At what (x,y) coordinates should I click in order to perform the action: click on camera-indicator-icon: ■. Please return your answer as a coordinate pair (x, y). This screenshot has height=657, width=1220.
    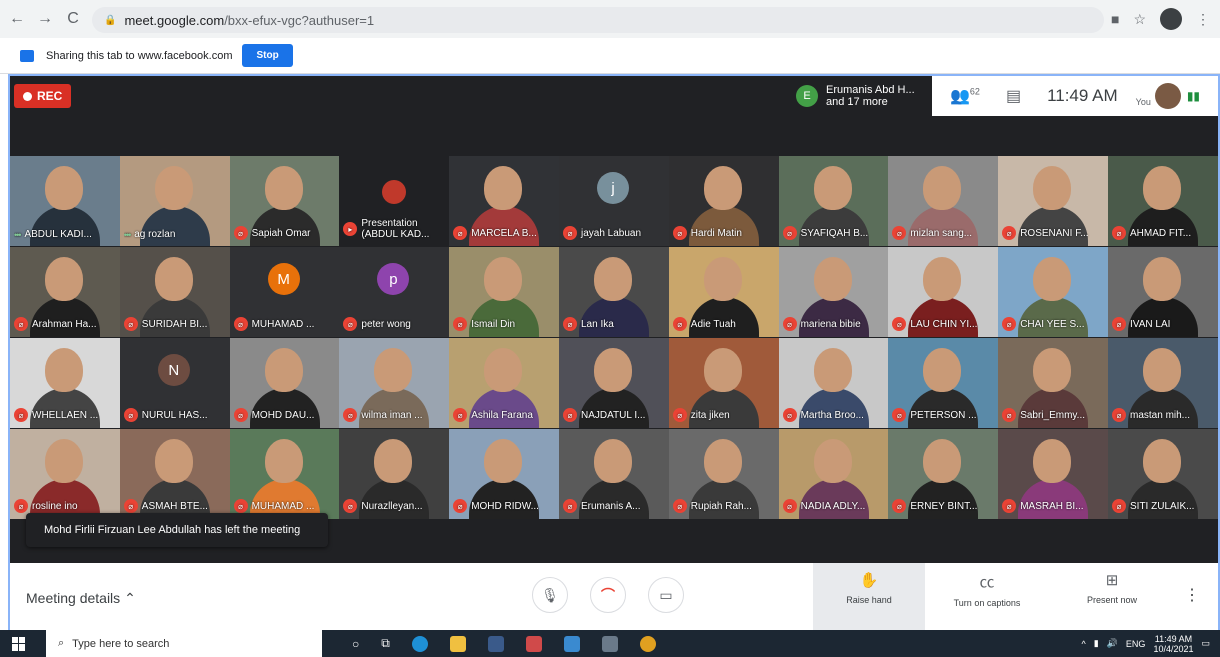
    Looking at the image, I should click on (1115, 19).